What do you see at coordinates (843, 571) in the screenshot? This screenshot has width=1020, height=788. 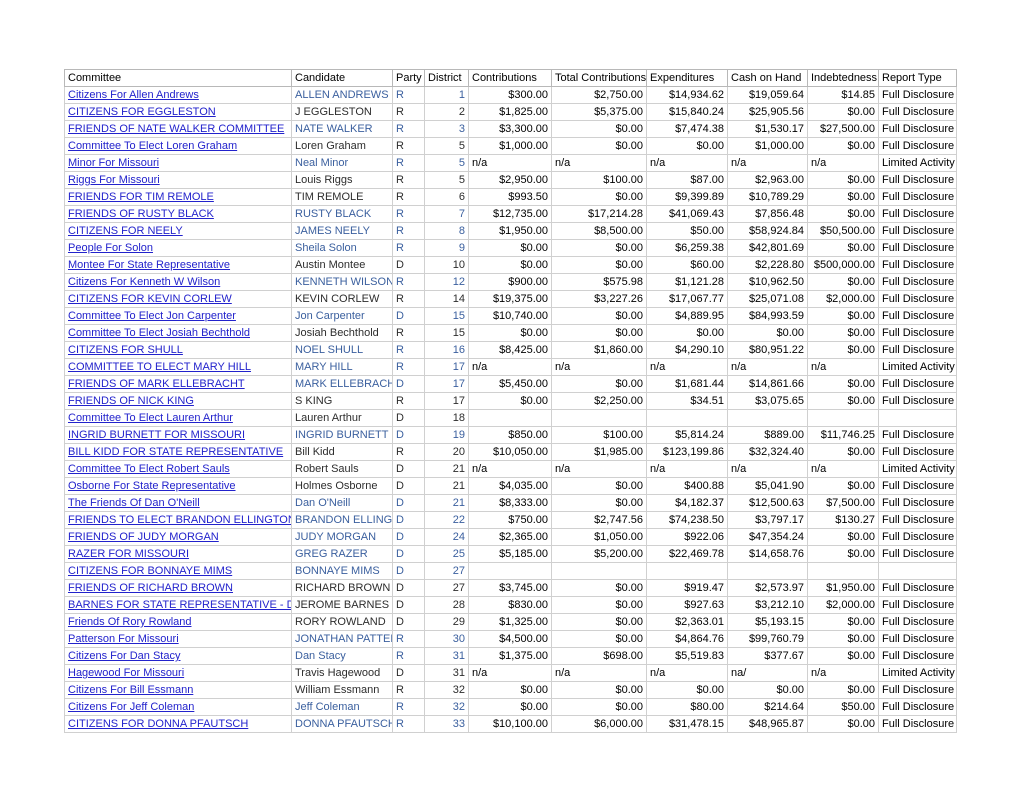 I see `cell-indebtedness` at bounding box center [843, 571].